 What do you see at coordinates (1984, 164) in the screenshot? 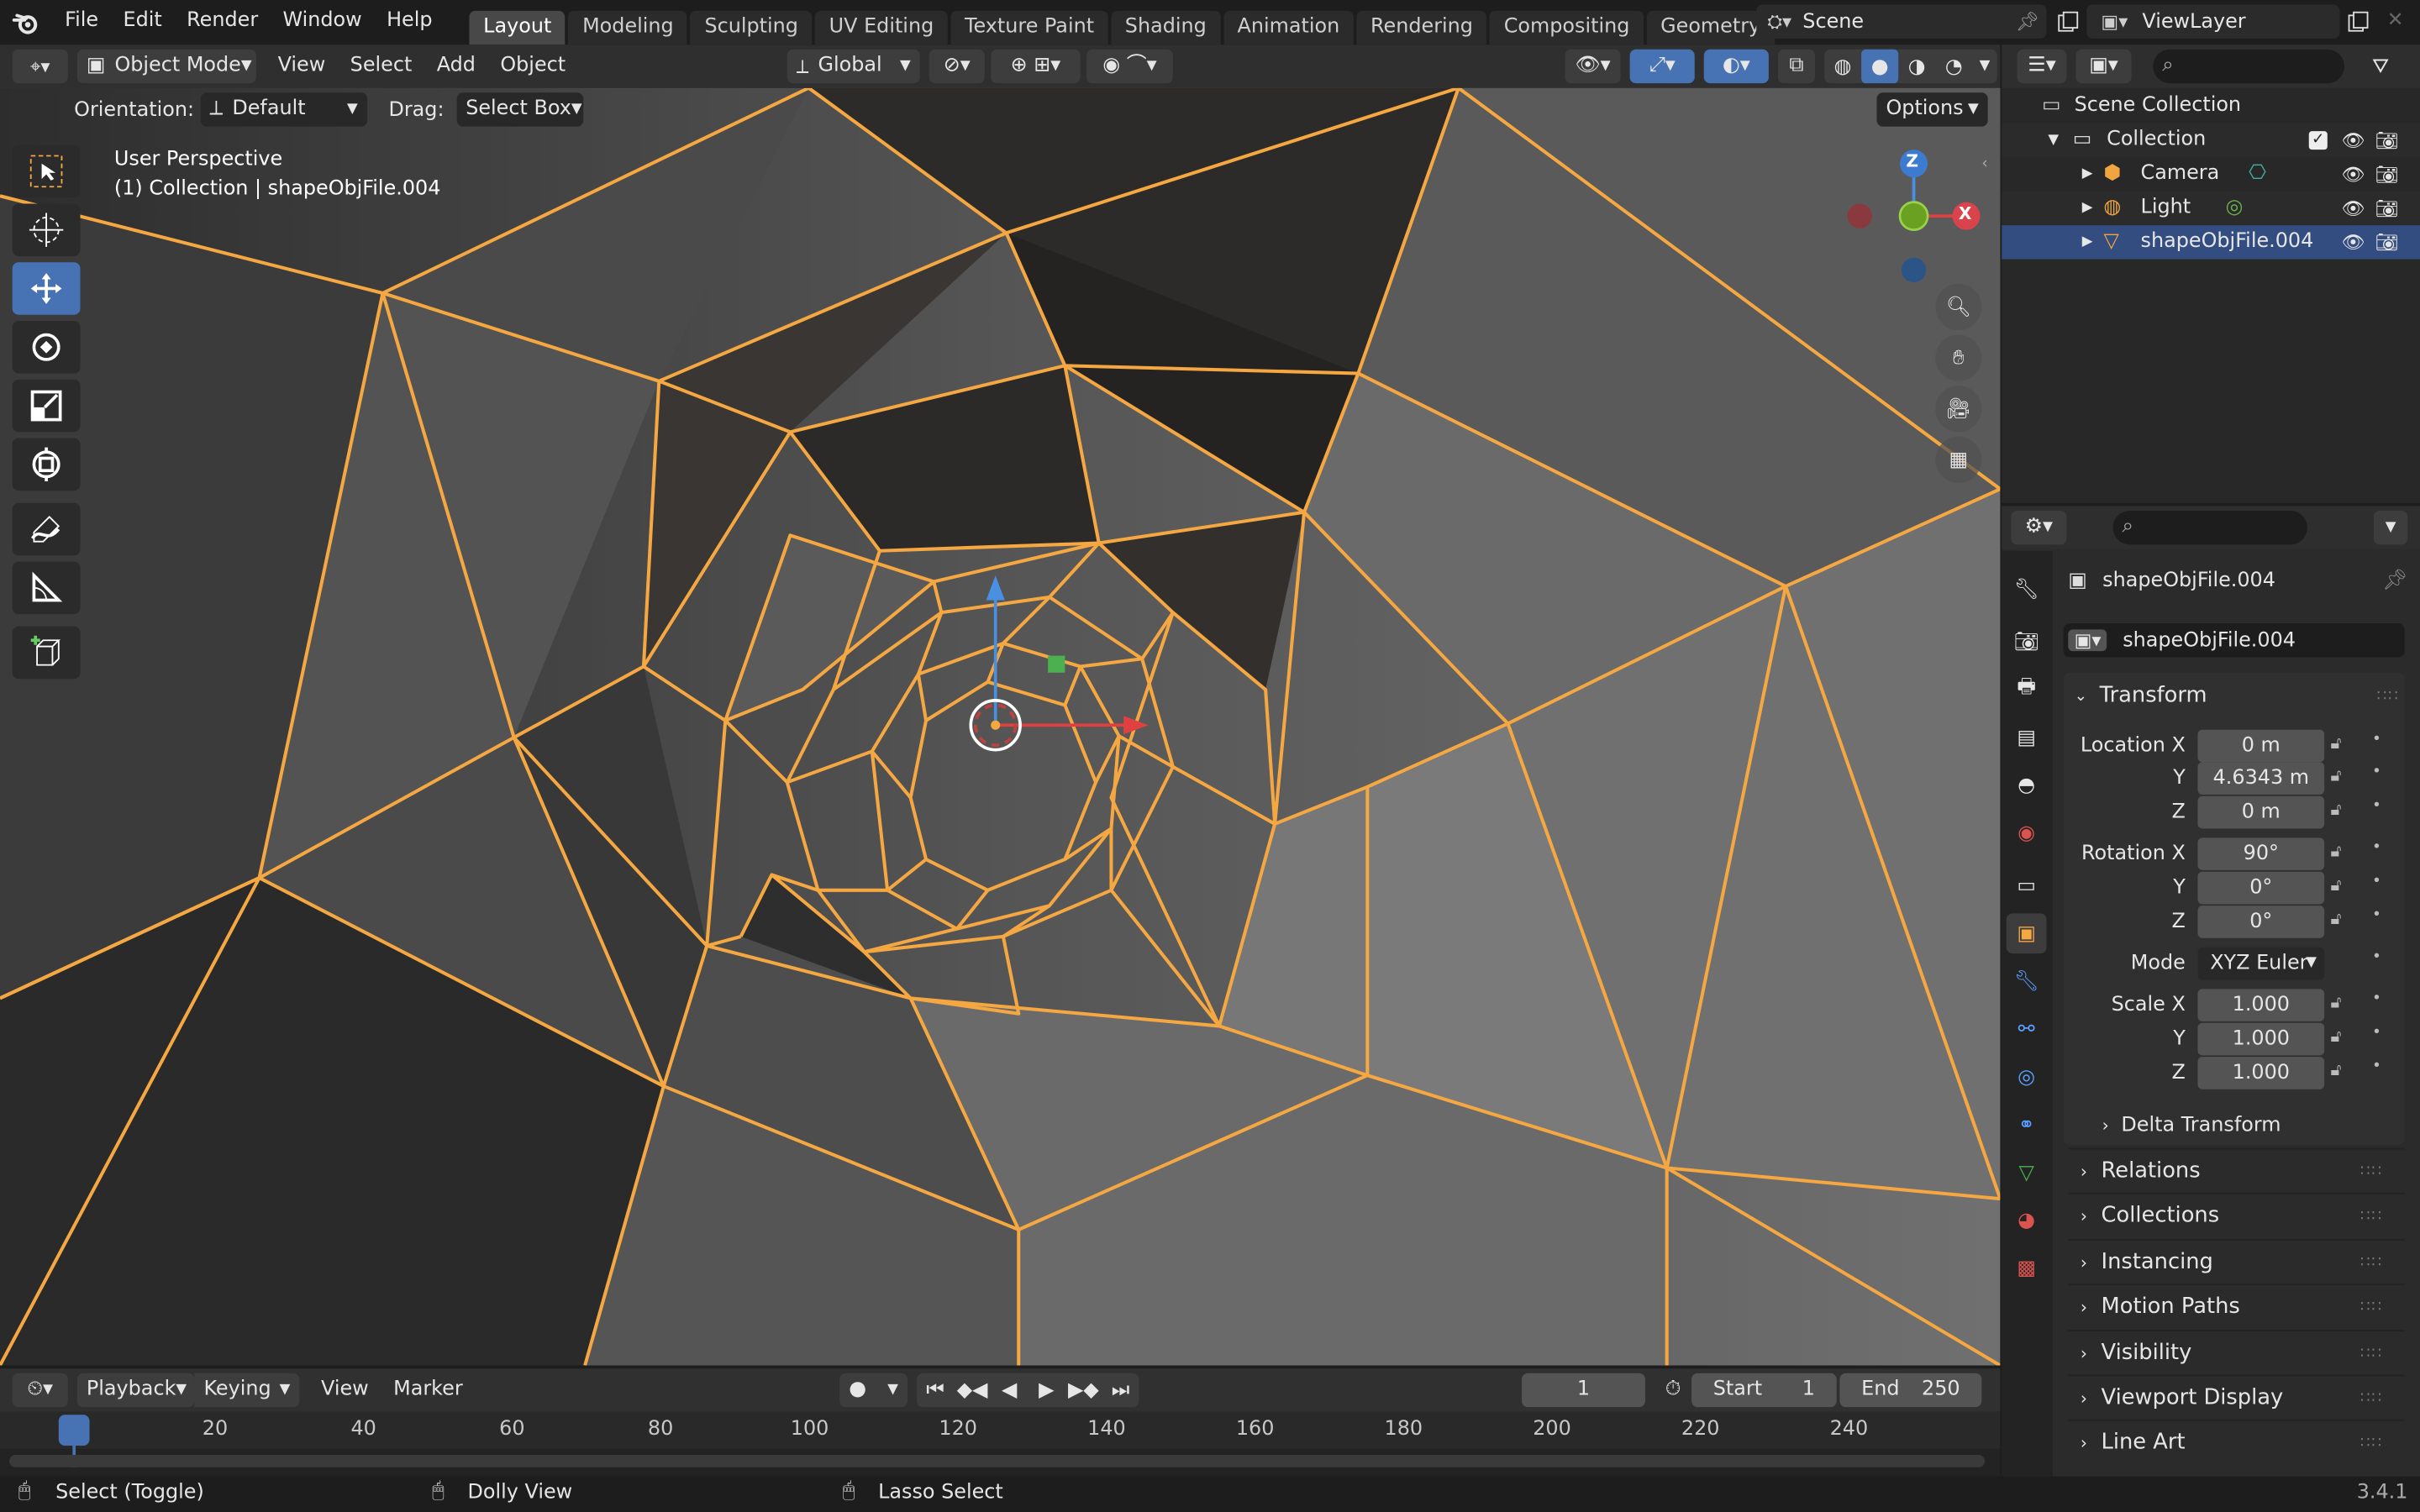
I see `sidebar-toggle-icon: ‹` at bounding box center [1984, 164].